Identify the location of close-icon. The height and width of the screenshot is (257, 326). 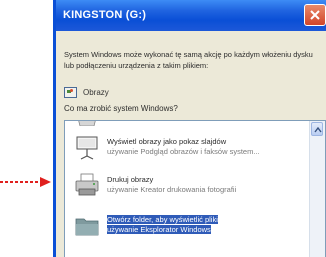
(315, 15).